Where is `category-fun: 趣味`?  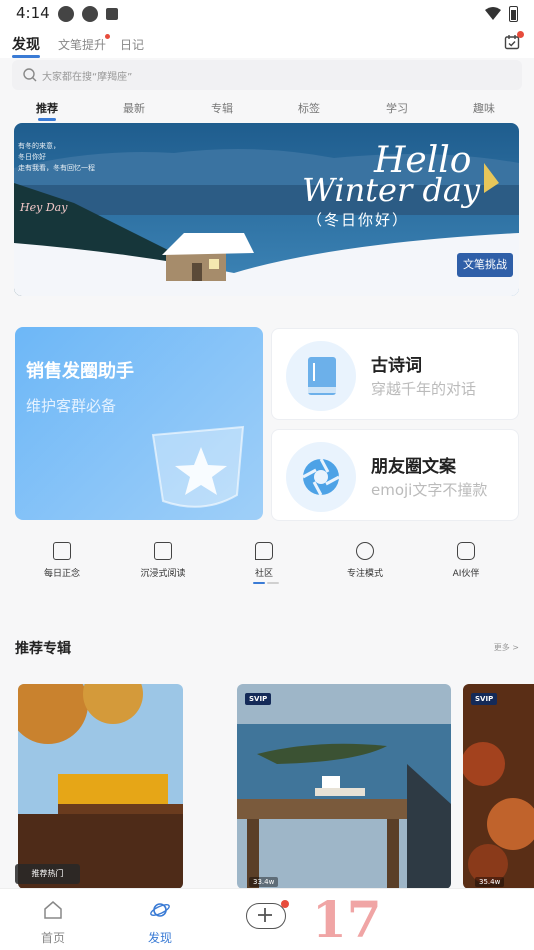
category-fun: 趣味 is located at coordinates (484, 108).